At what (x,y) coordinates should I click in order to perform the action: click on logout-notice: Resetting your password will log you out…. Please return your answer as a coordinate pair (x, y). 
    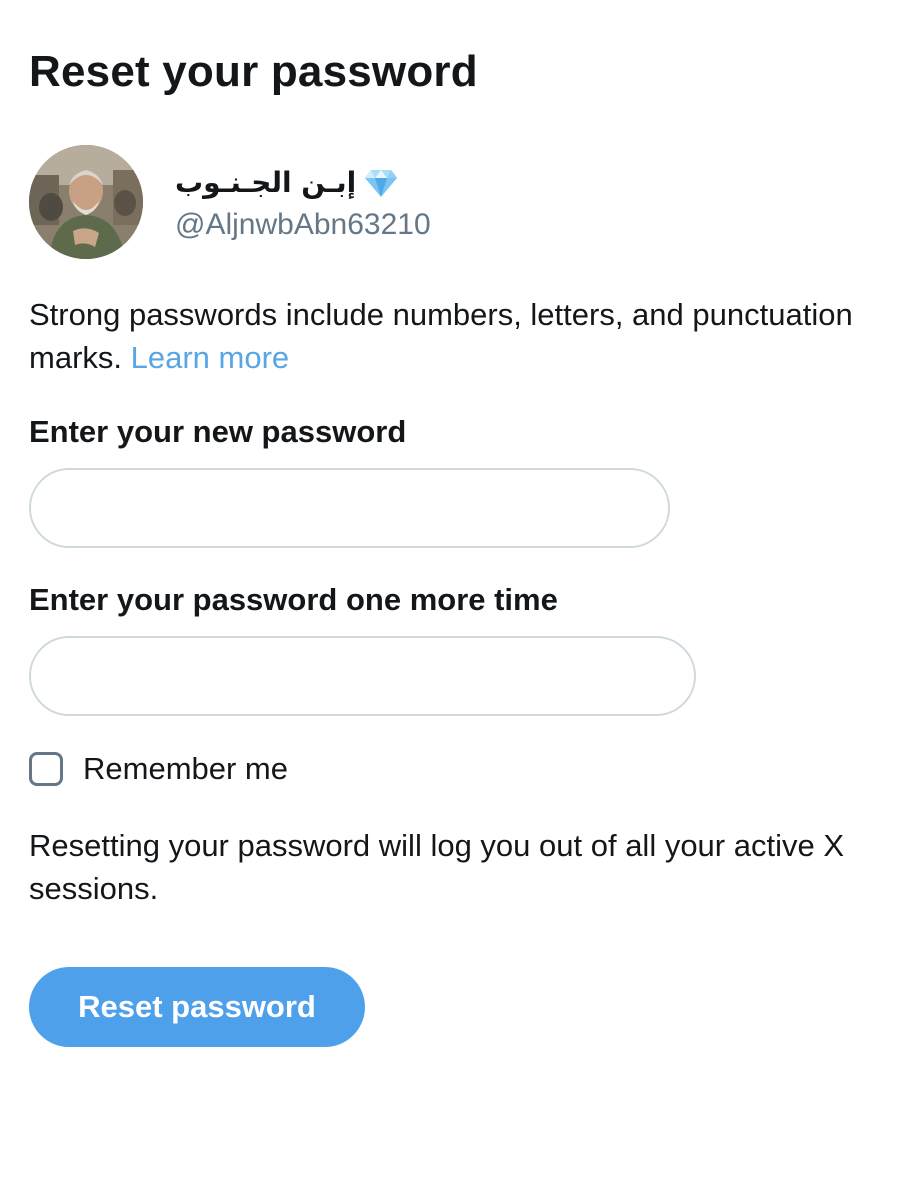
    Looking at the image, I should click on (437, 867).